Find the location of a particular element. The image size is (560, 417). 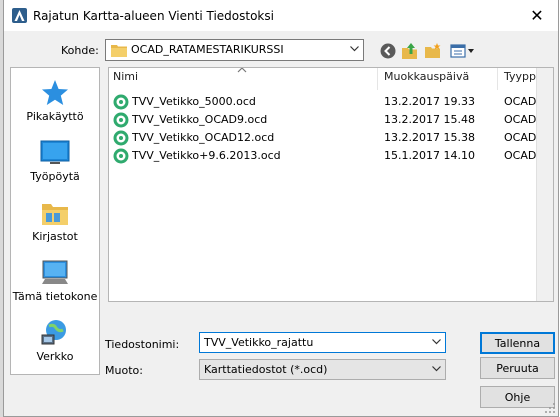

save-button: Tallenna is located at coordinates (517, 343).